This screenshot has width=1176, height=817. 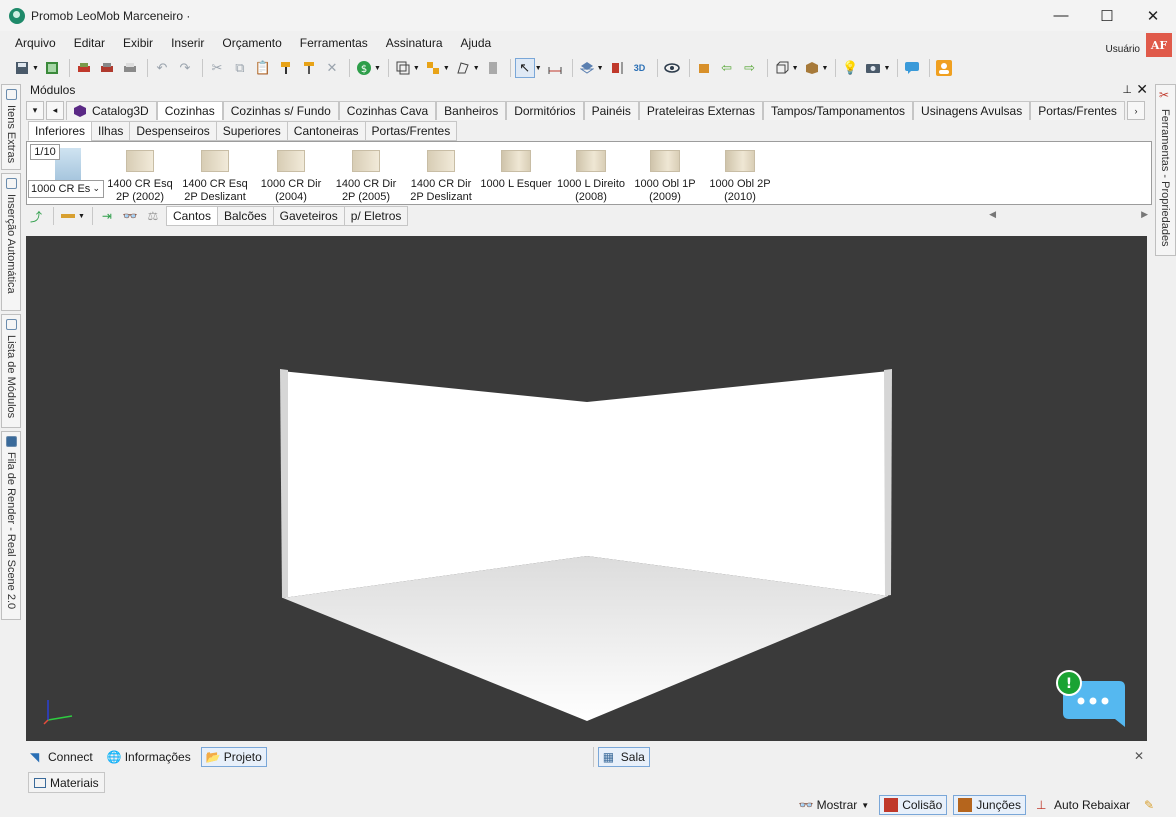 What do you see at coordinates (11, 371) in the screenshot?
I see `tab-lista-modulos: Lista de Módulos` at bounding box center [11, 371].